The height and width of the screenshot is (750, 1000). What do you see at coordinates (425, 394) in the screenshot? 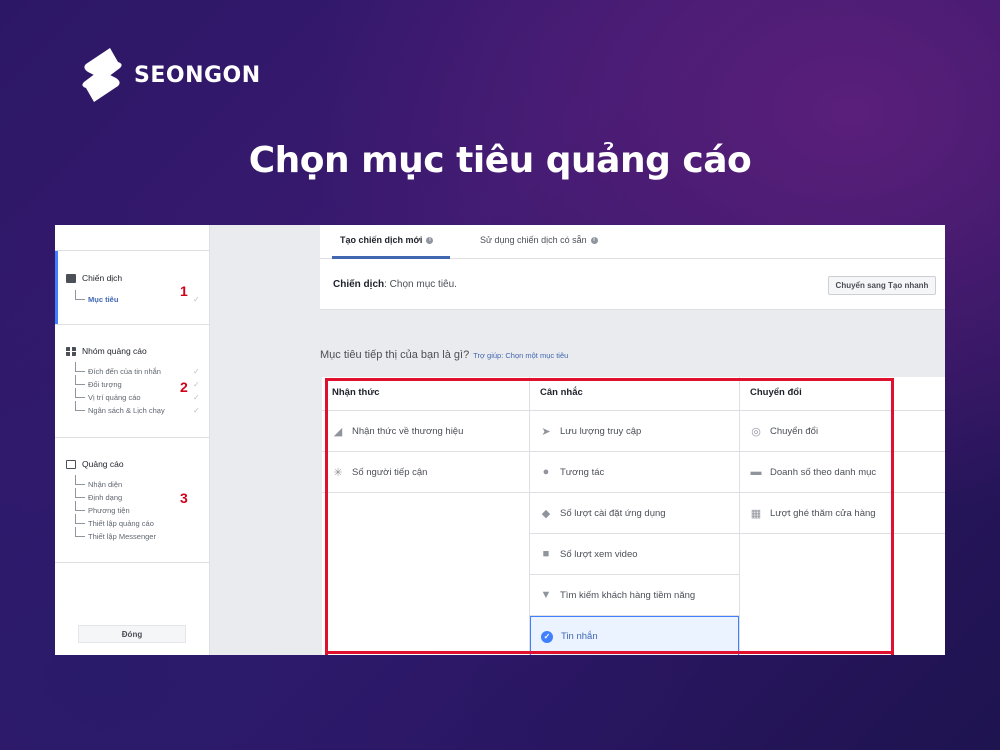
I see `column-header: Nhận thức` at bounding box center [425, 394].